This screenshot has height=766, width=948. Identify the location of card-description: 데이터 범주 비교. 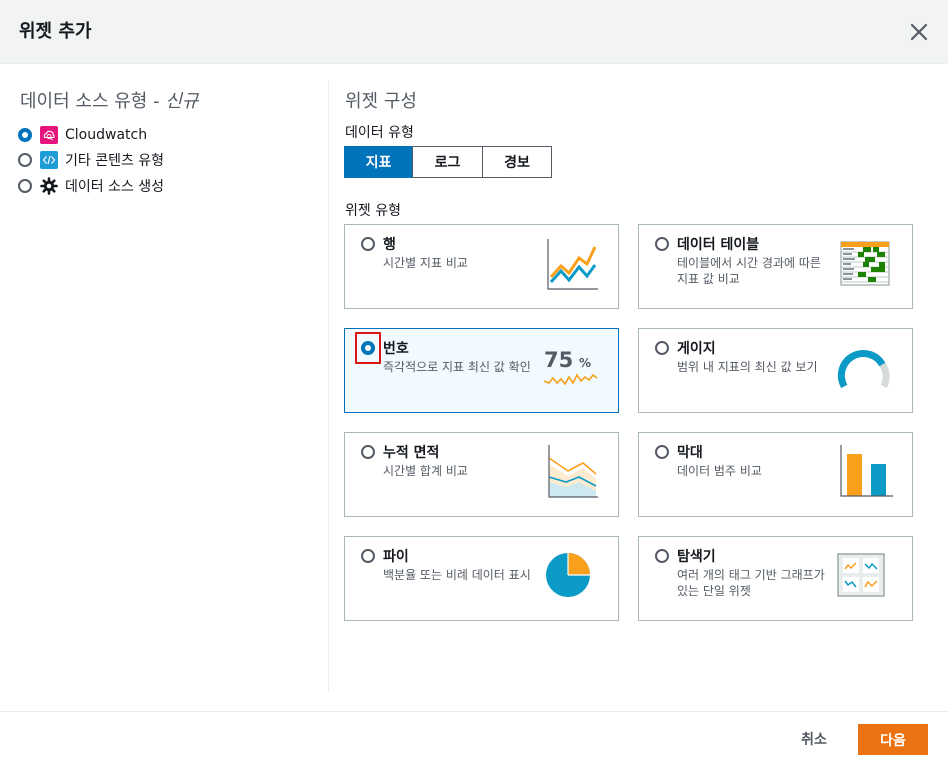
(719, 471).